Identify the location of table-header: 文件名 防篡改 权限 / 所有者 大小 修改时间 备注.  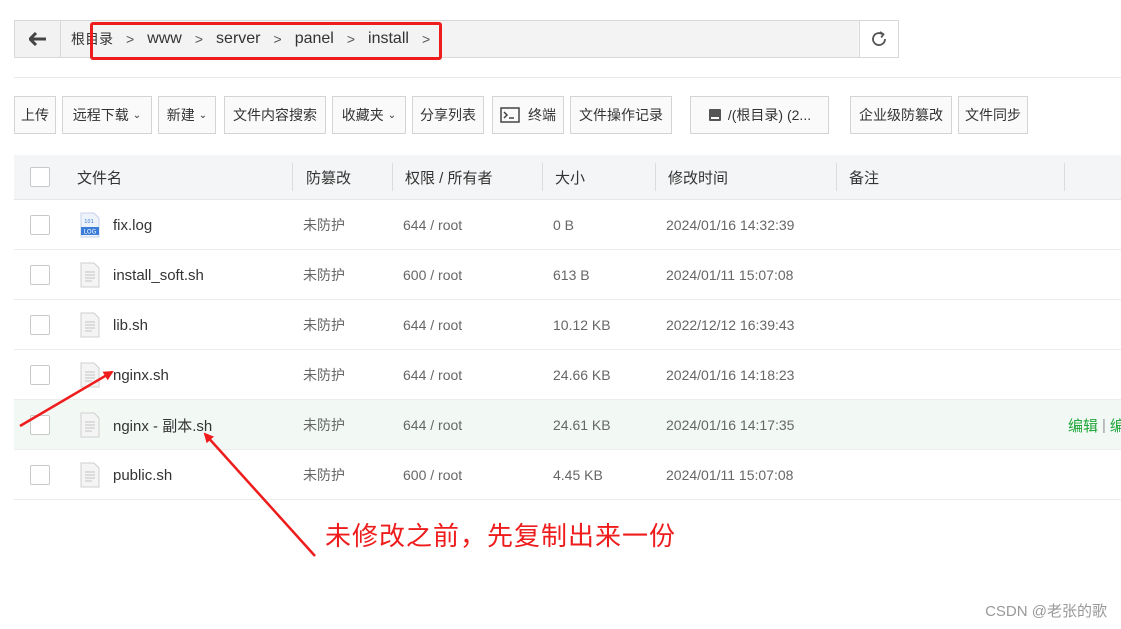
(567, 177).